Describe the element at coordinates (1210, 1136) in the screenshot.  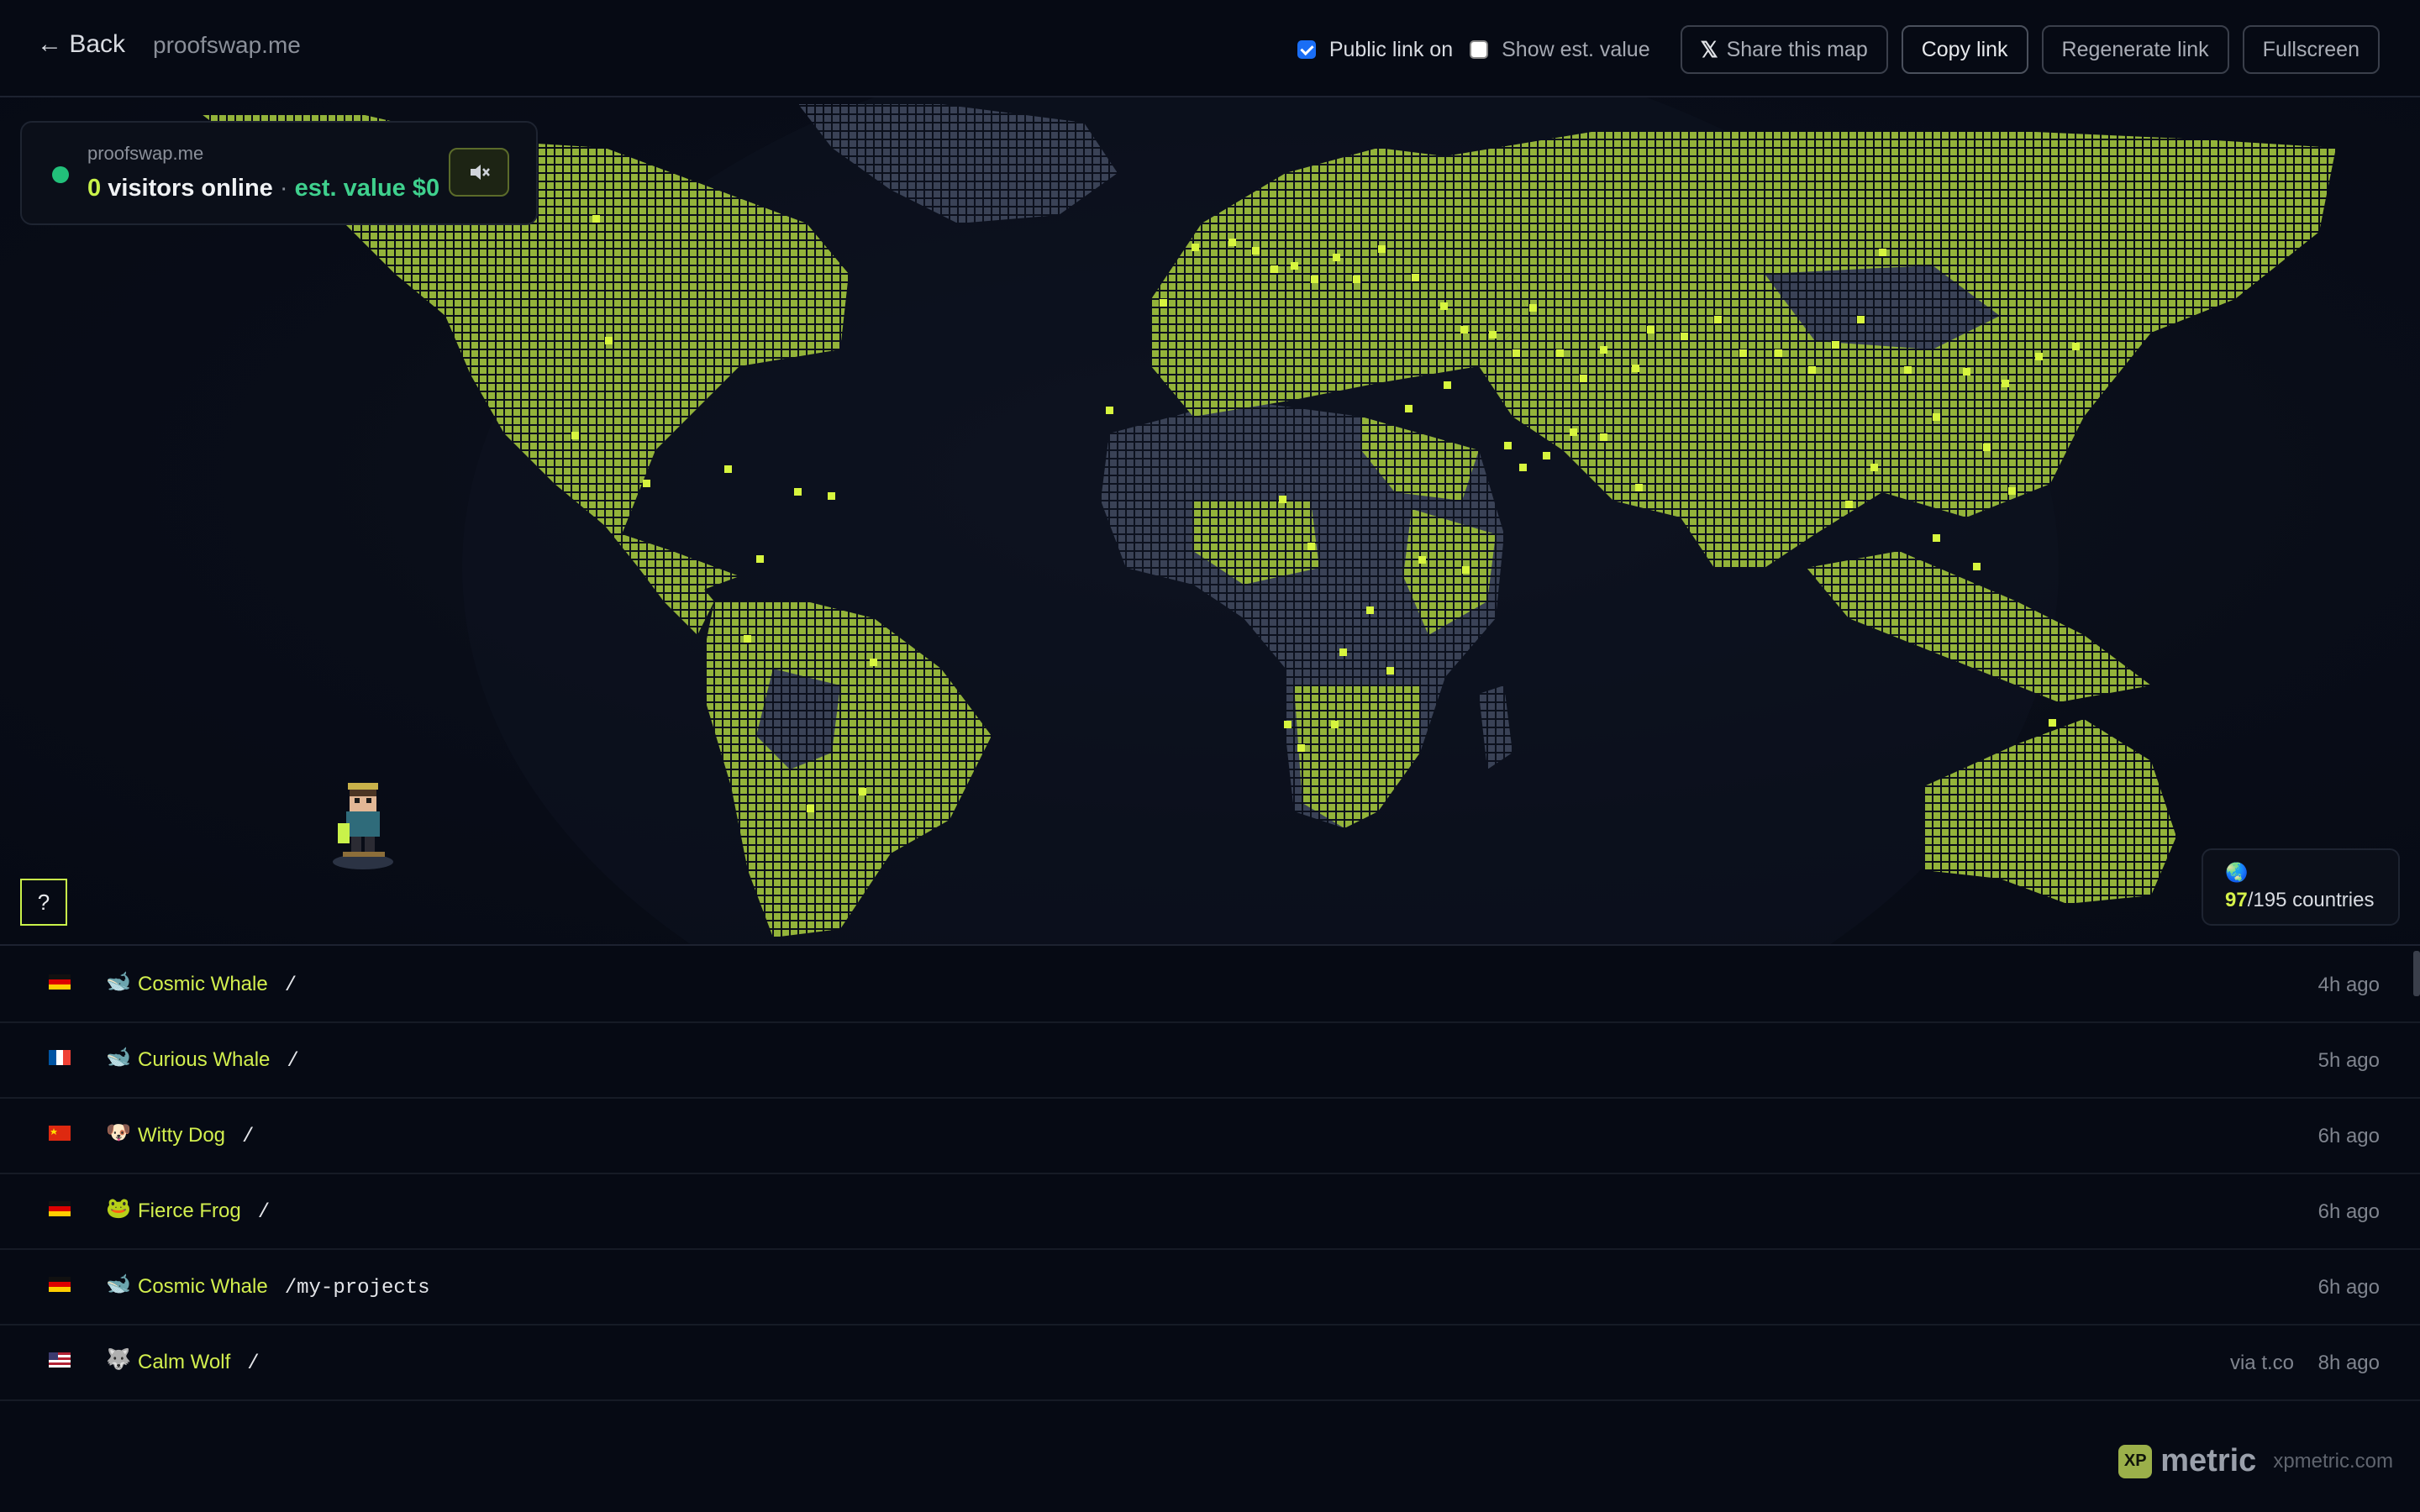
I see `feed-row: 🐶 Witty Dog / 6h ago` at that location.